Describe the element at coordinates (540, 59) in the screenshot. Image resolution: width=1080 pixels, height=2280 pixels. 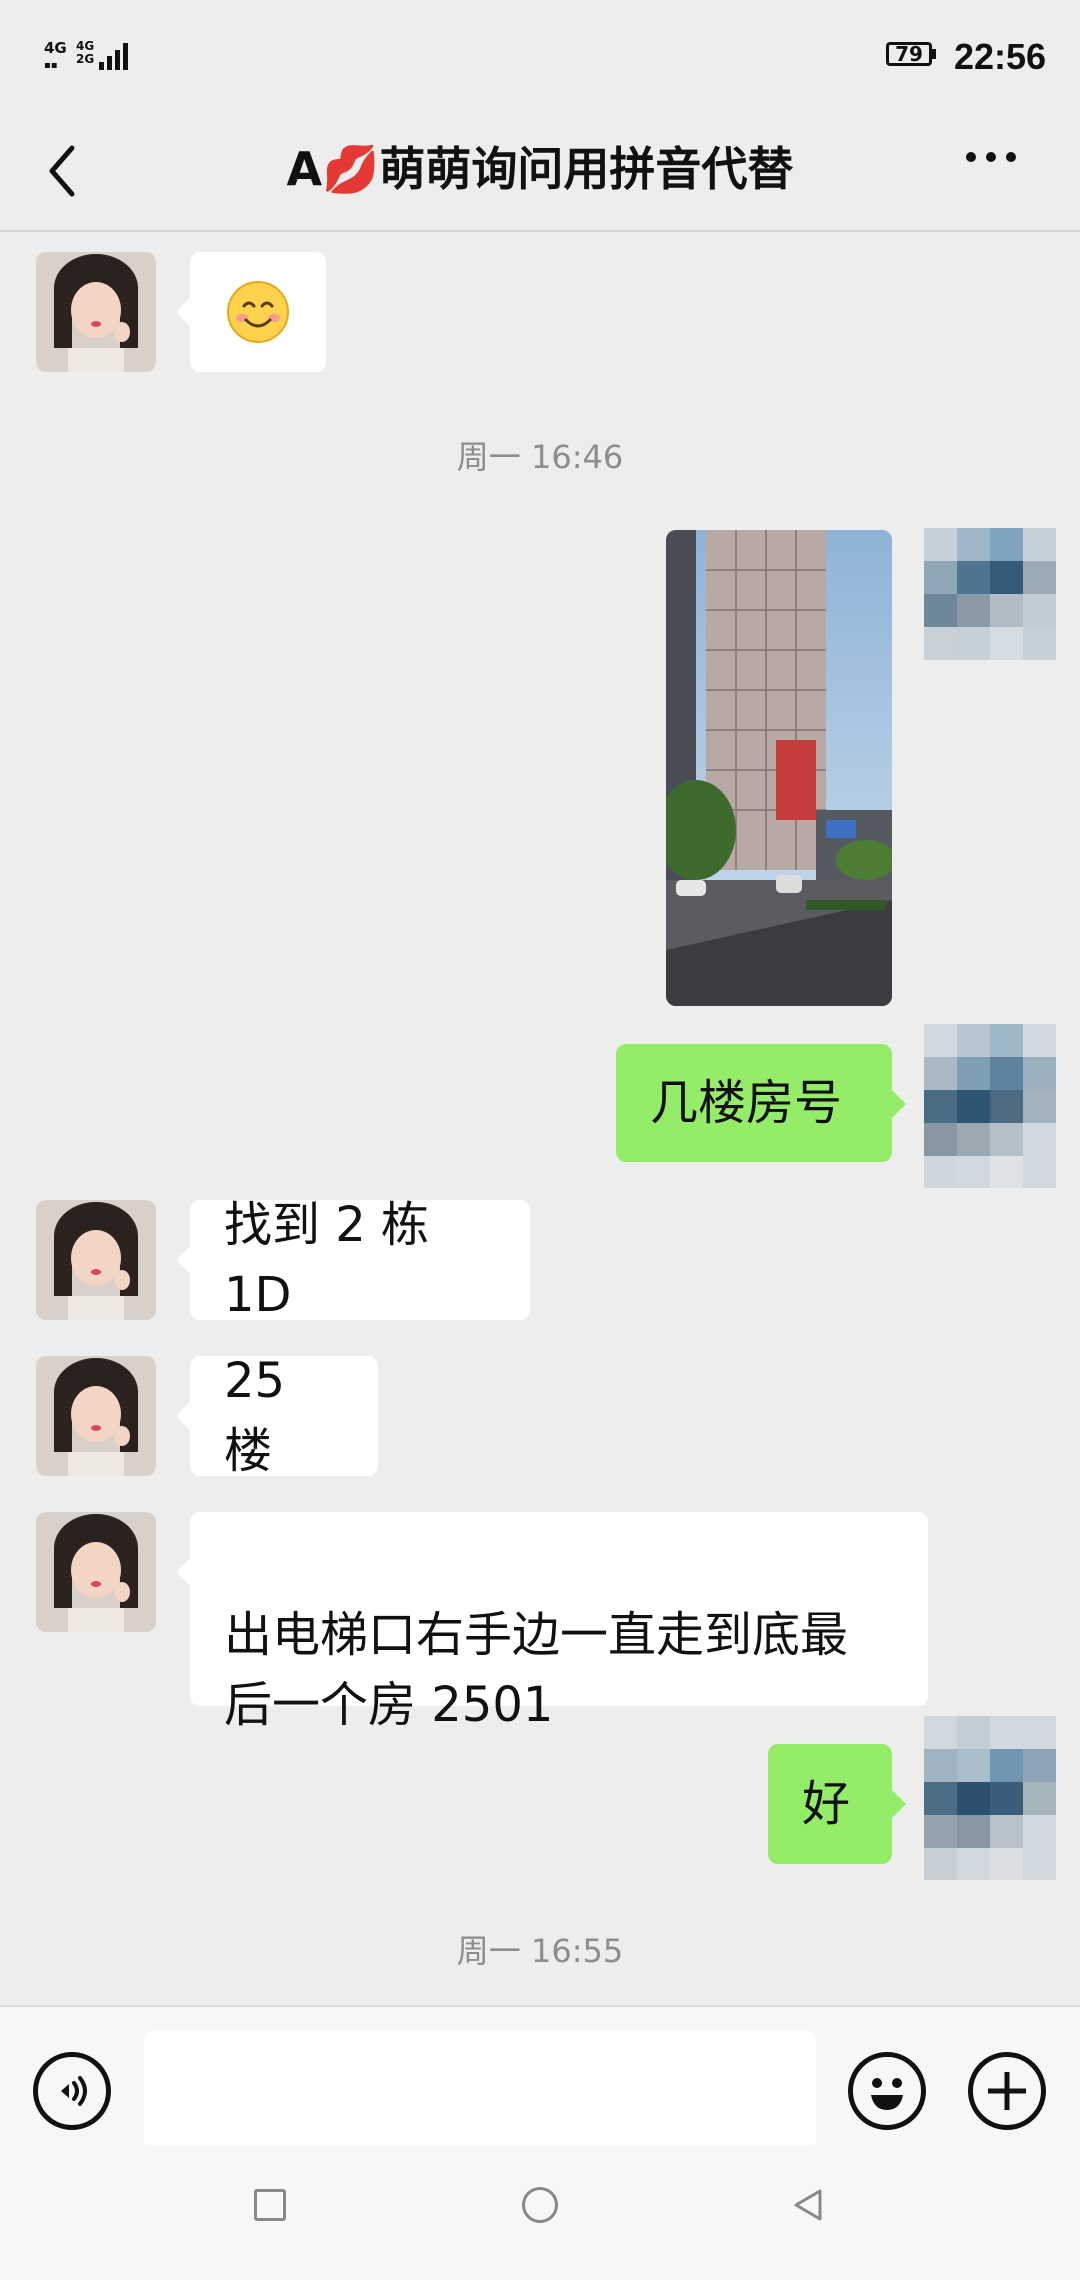
I see `status-bar: 4G ▪▪ 4G 2G 79 22:56` at that location.